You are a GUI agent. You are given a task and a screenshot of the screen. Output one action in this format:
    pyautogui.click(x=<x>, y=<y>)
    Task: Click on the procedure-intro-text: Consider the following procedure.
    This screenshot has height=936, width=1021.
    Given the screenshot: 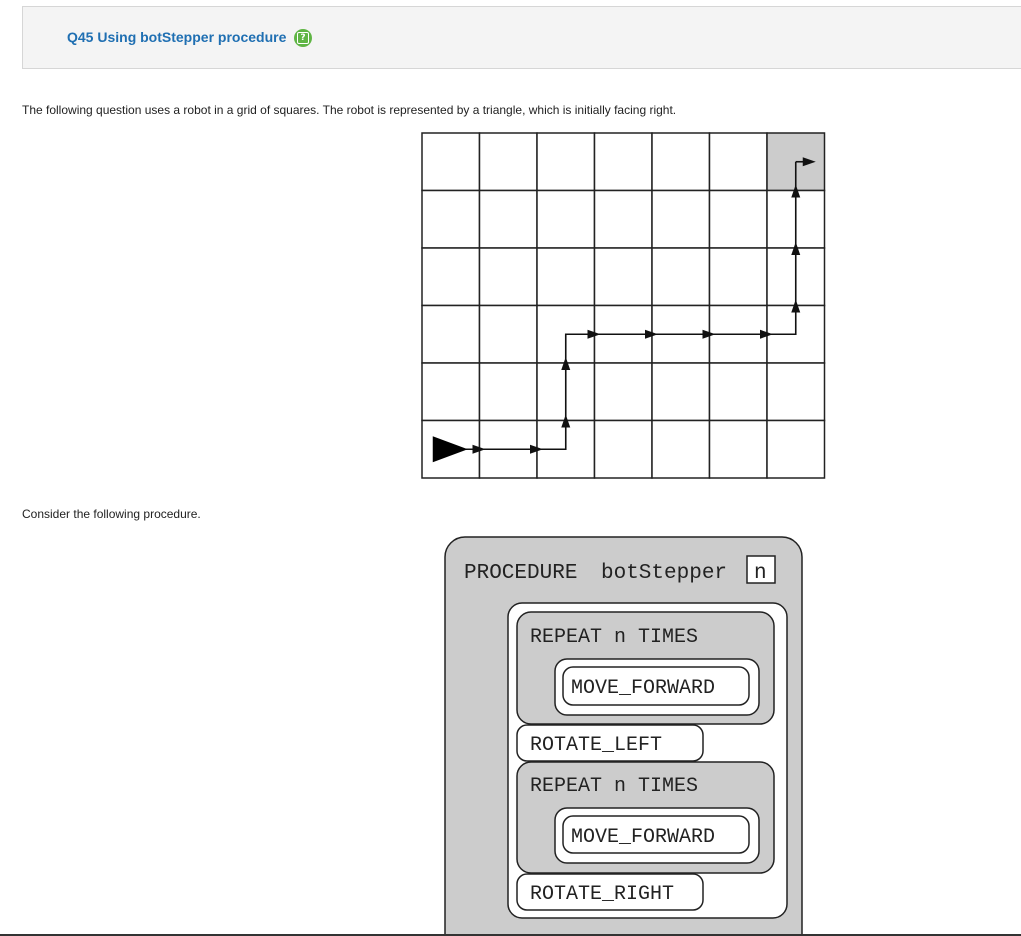 What is the action you would take?
    pyautogui.click(x=111, y=514)
    